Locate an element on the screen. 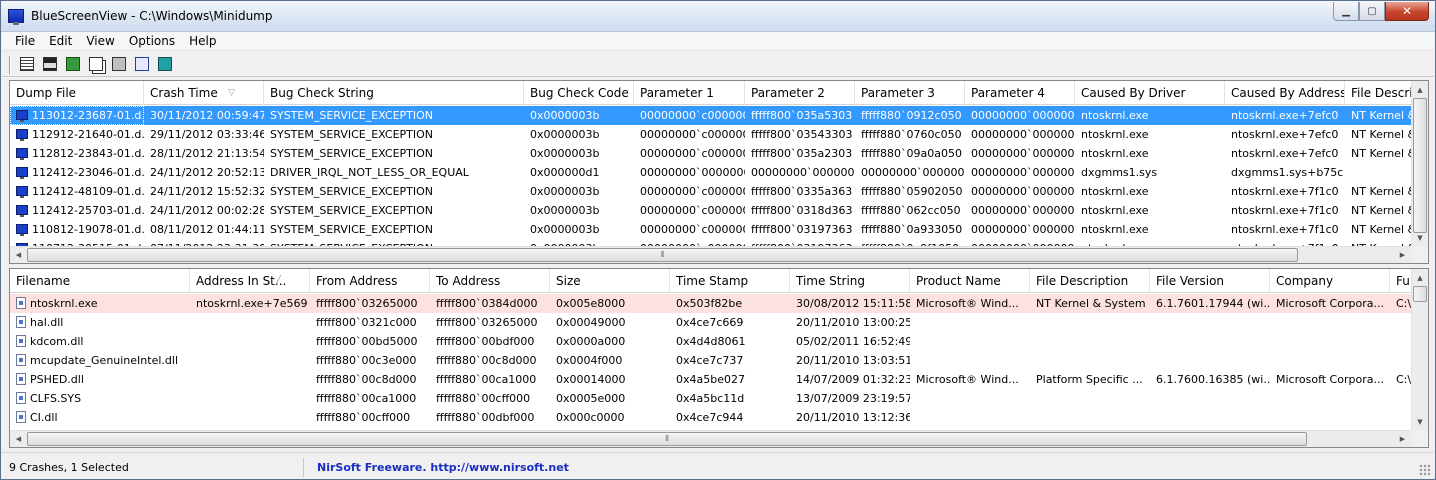 The height and width of the screenshot is (480, 1436). driver-cell: 13/07/2009 23:19:57 is located at coordinates (850, 398).